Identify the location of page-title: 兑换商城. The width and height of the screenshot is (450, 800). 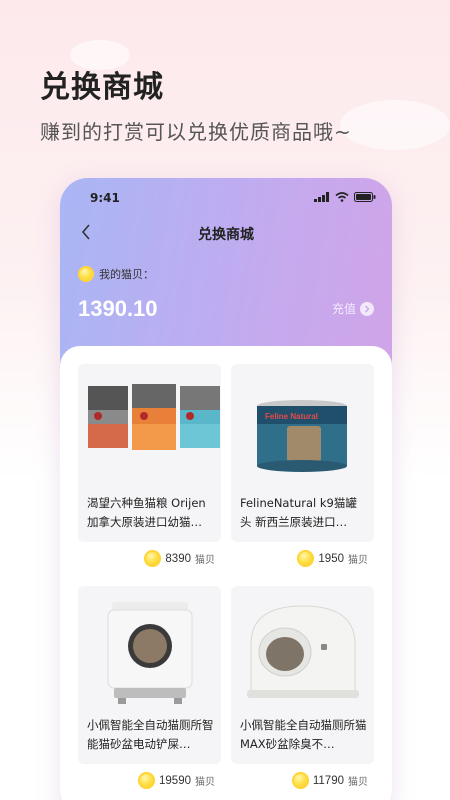
(226, 235).